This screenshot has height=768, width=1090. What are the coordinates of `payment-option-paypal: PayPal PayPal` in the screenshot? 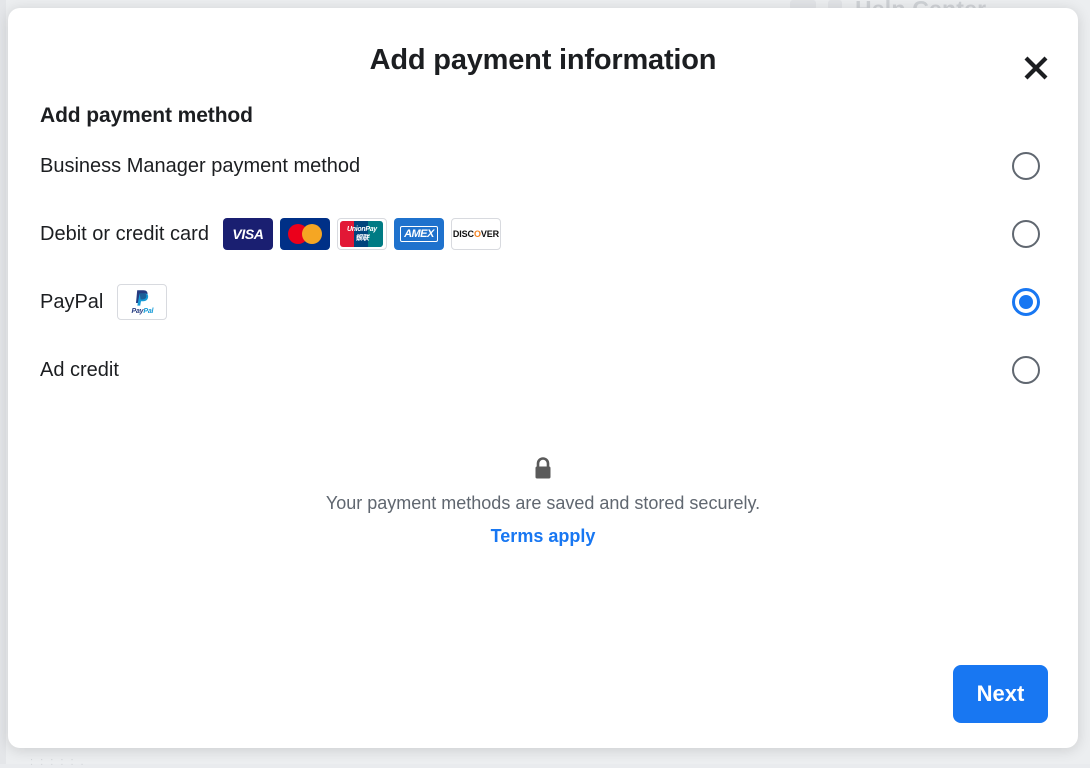 It's located at (543, 302).